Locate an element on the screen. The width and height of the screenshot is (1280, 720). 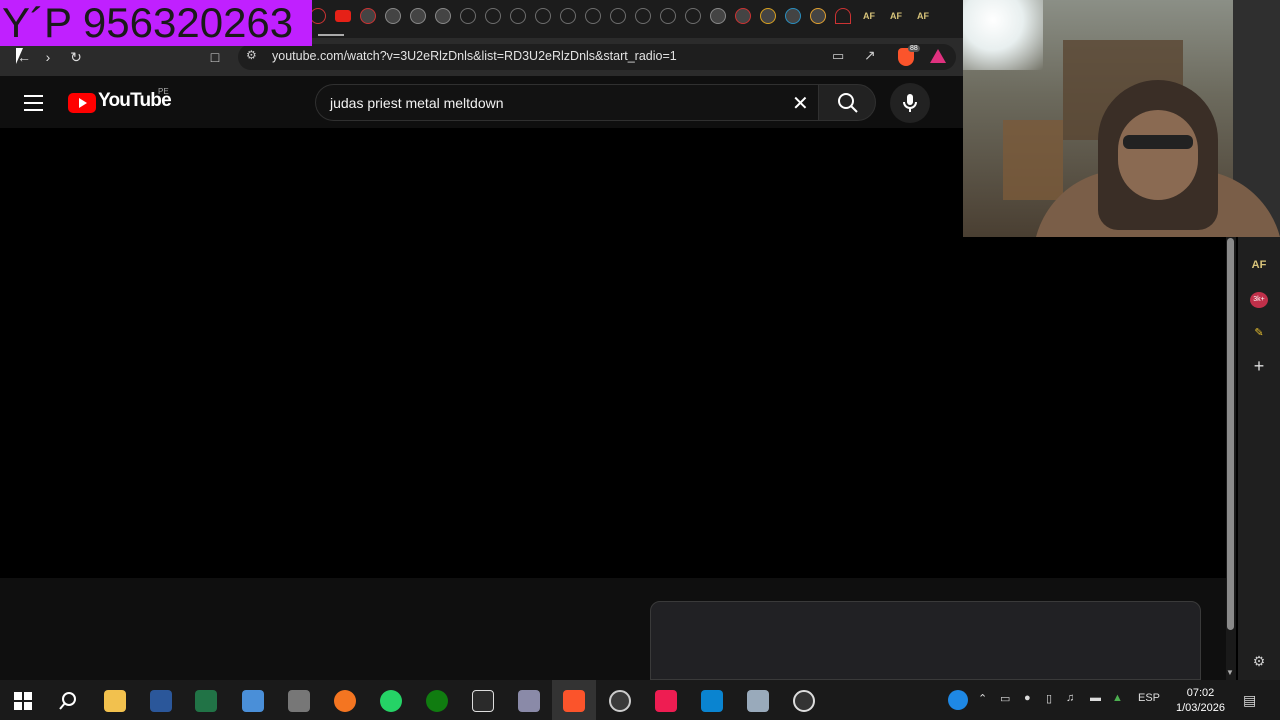
site-settings-icon: ⚙ is located at coordinates (251, 55).